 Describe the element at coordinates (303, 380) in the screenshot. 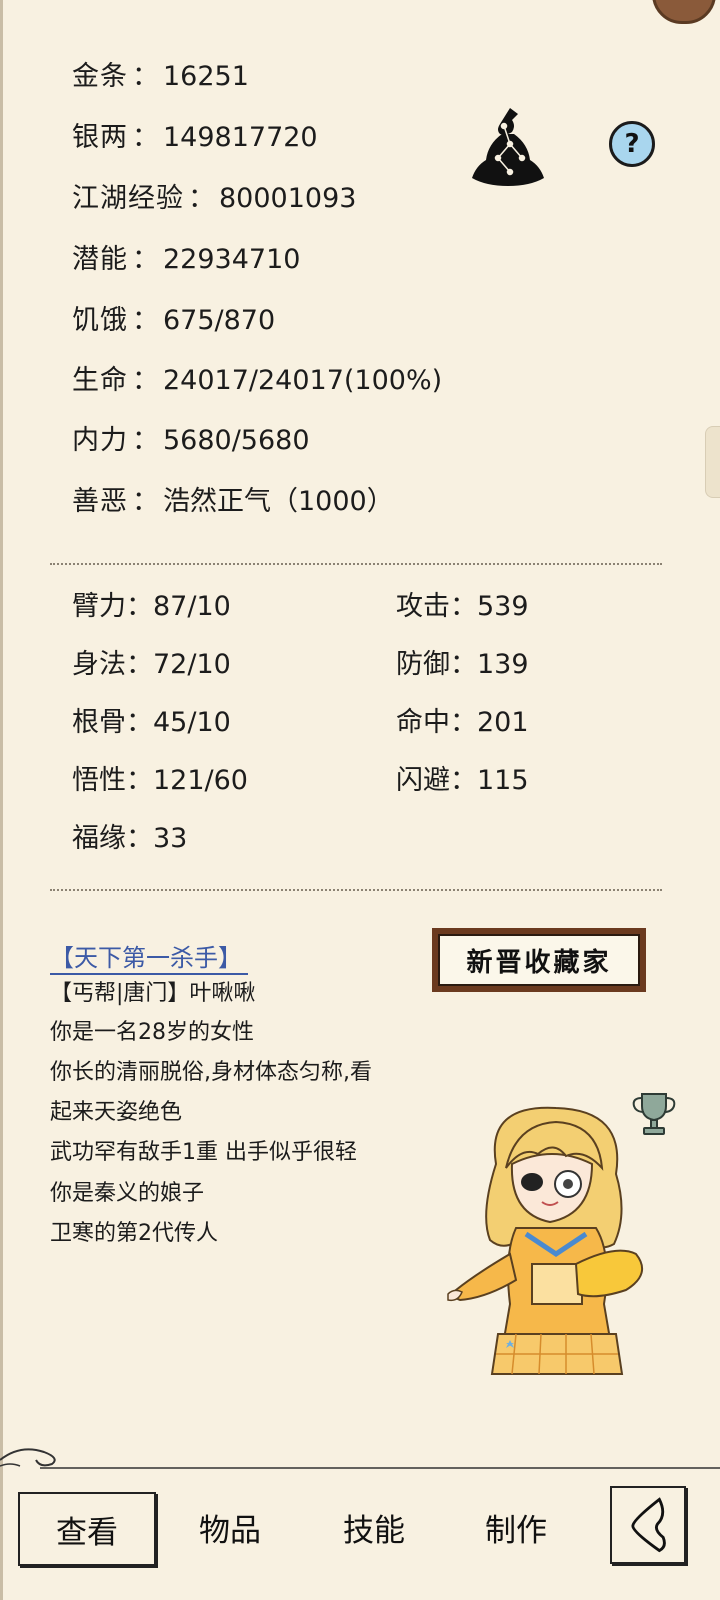

I see `stat-value: 24017/24017(100%)` at that location.